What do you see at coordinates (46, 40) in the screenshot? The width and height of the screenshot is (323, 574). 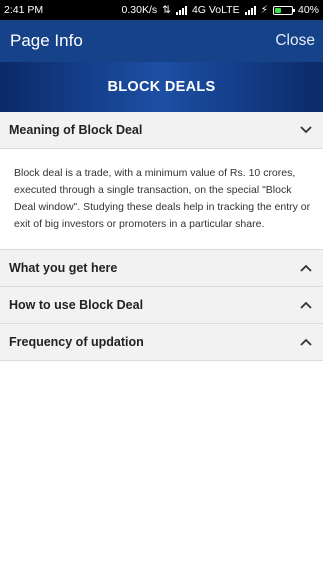 I see `page-title: Page Info` at bounding box center [46, 40].